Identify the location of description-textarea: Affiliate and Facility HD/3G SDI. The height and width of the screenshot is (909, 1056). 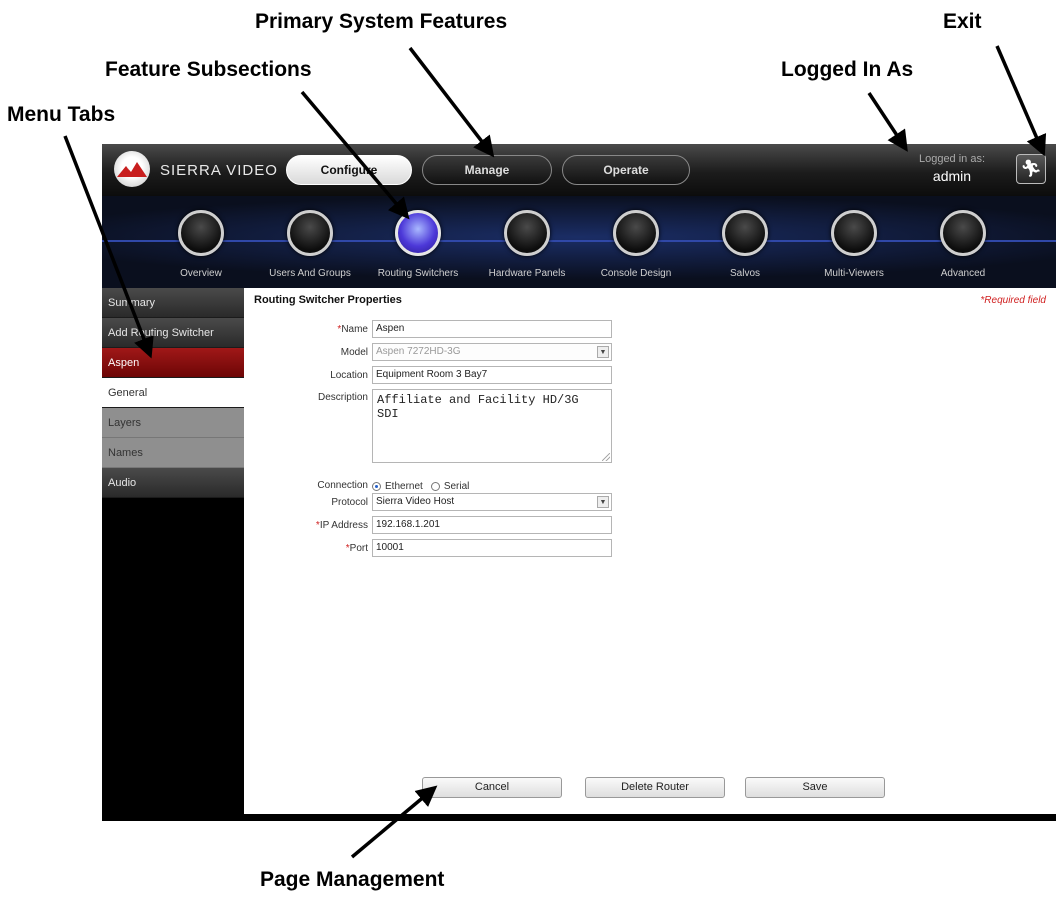
(492, 426).